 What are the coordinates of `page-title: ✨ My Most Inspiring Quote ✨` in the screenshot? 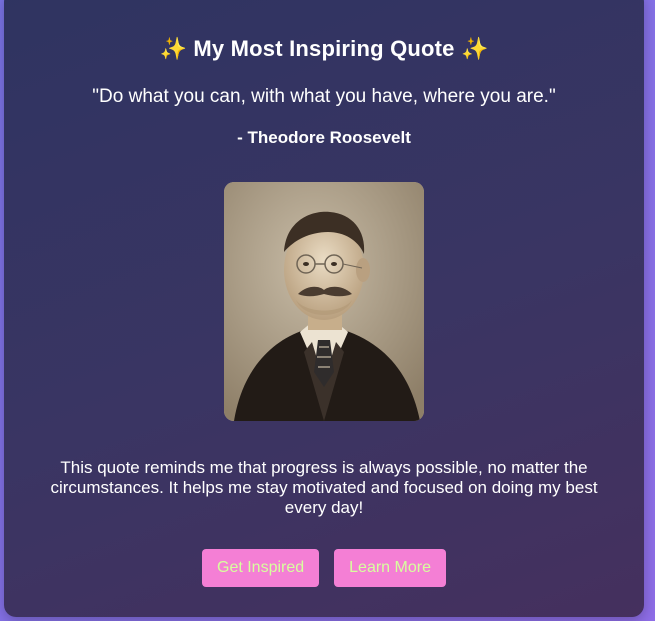 It's located at (324, 49).